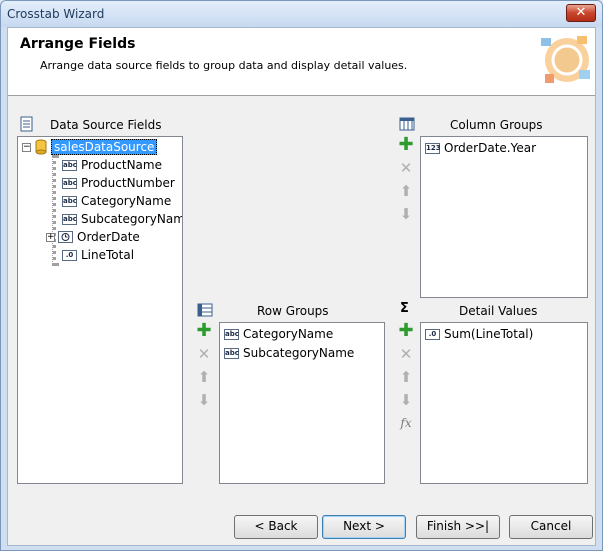 The height and width of the screenshot is (551, 603). What do you see at coordinates (496, 125) in the screenshot?
I see `column-groups-label: Column Groups` at bounding box center [496, 125].